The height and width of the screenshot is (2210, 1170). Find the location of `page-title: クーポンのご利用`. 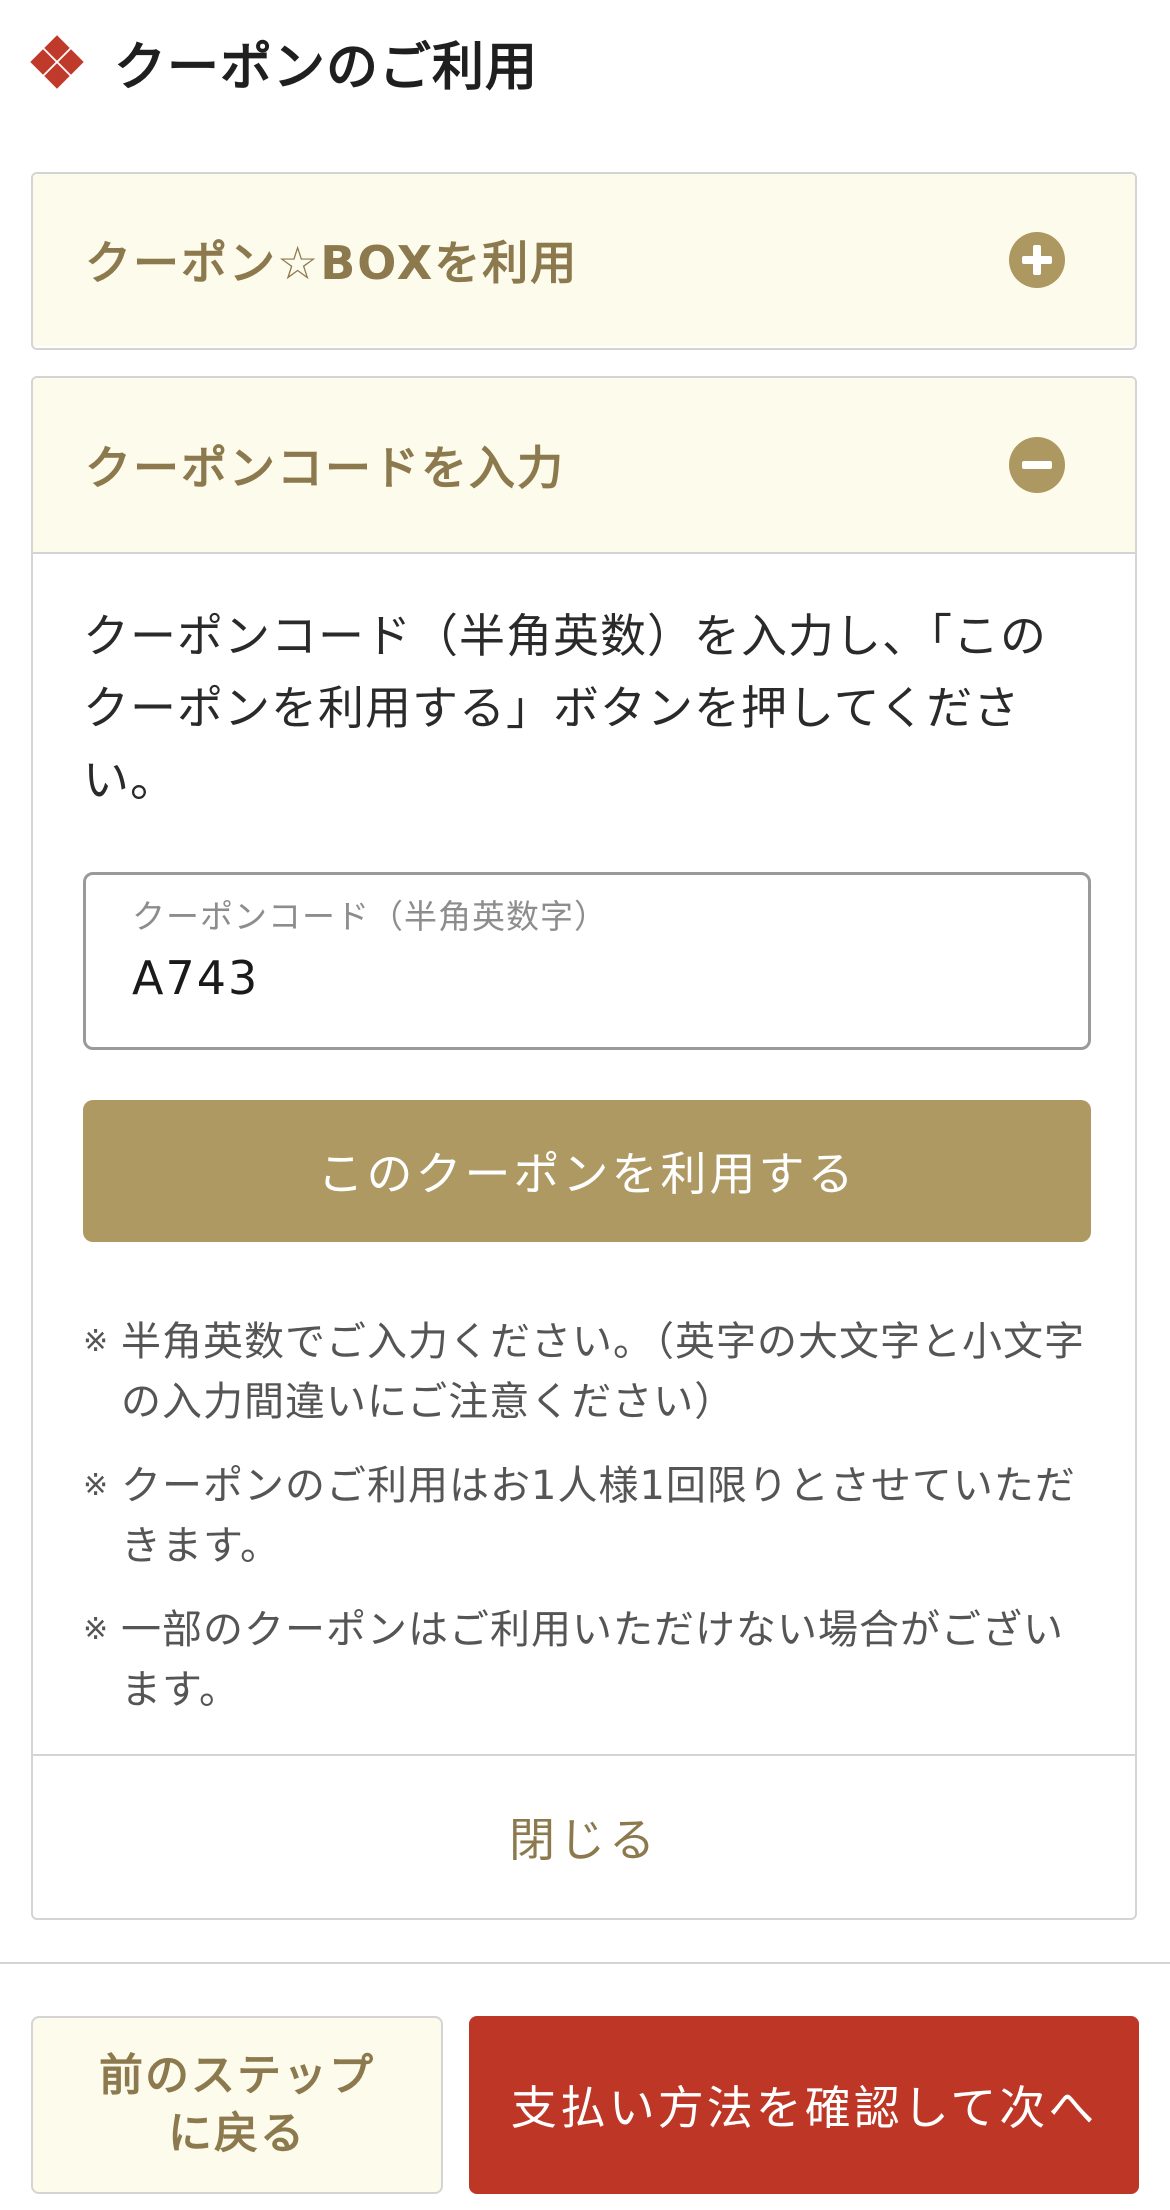

page-title: クーポンのご利用 is located at coordinates (326, 67).